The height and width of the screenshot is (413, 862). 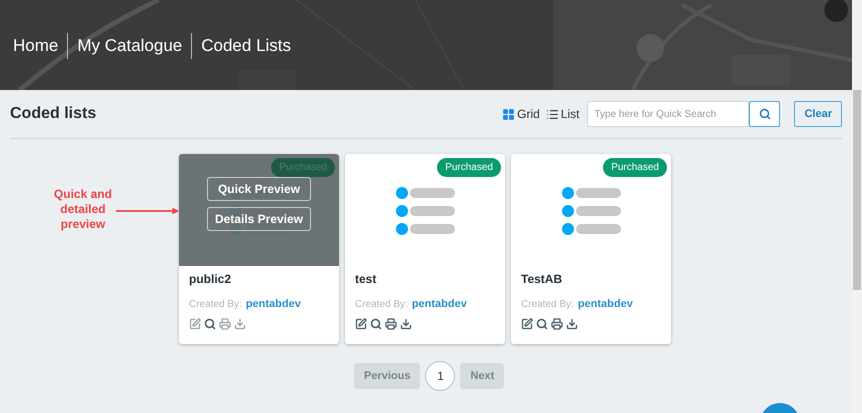 I want to click on search-button, so click(x=764, y=114).